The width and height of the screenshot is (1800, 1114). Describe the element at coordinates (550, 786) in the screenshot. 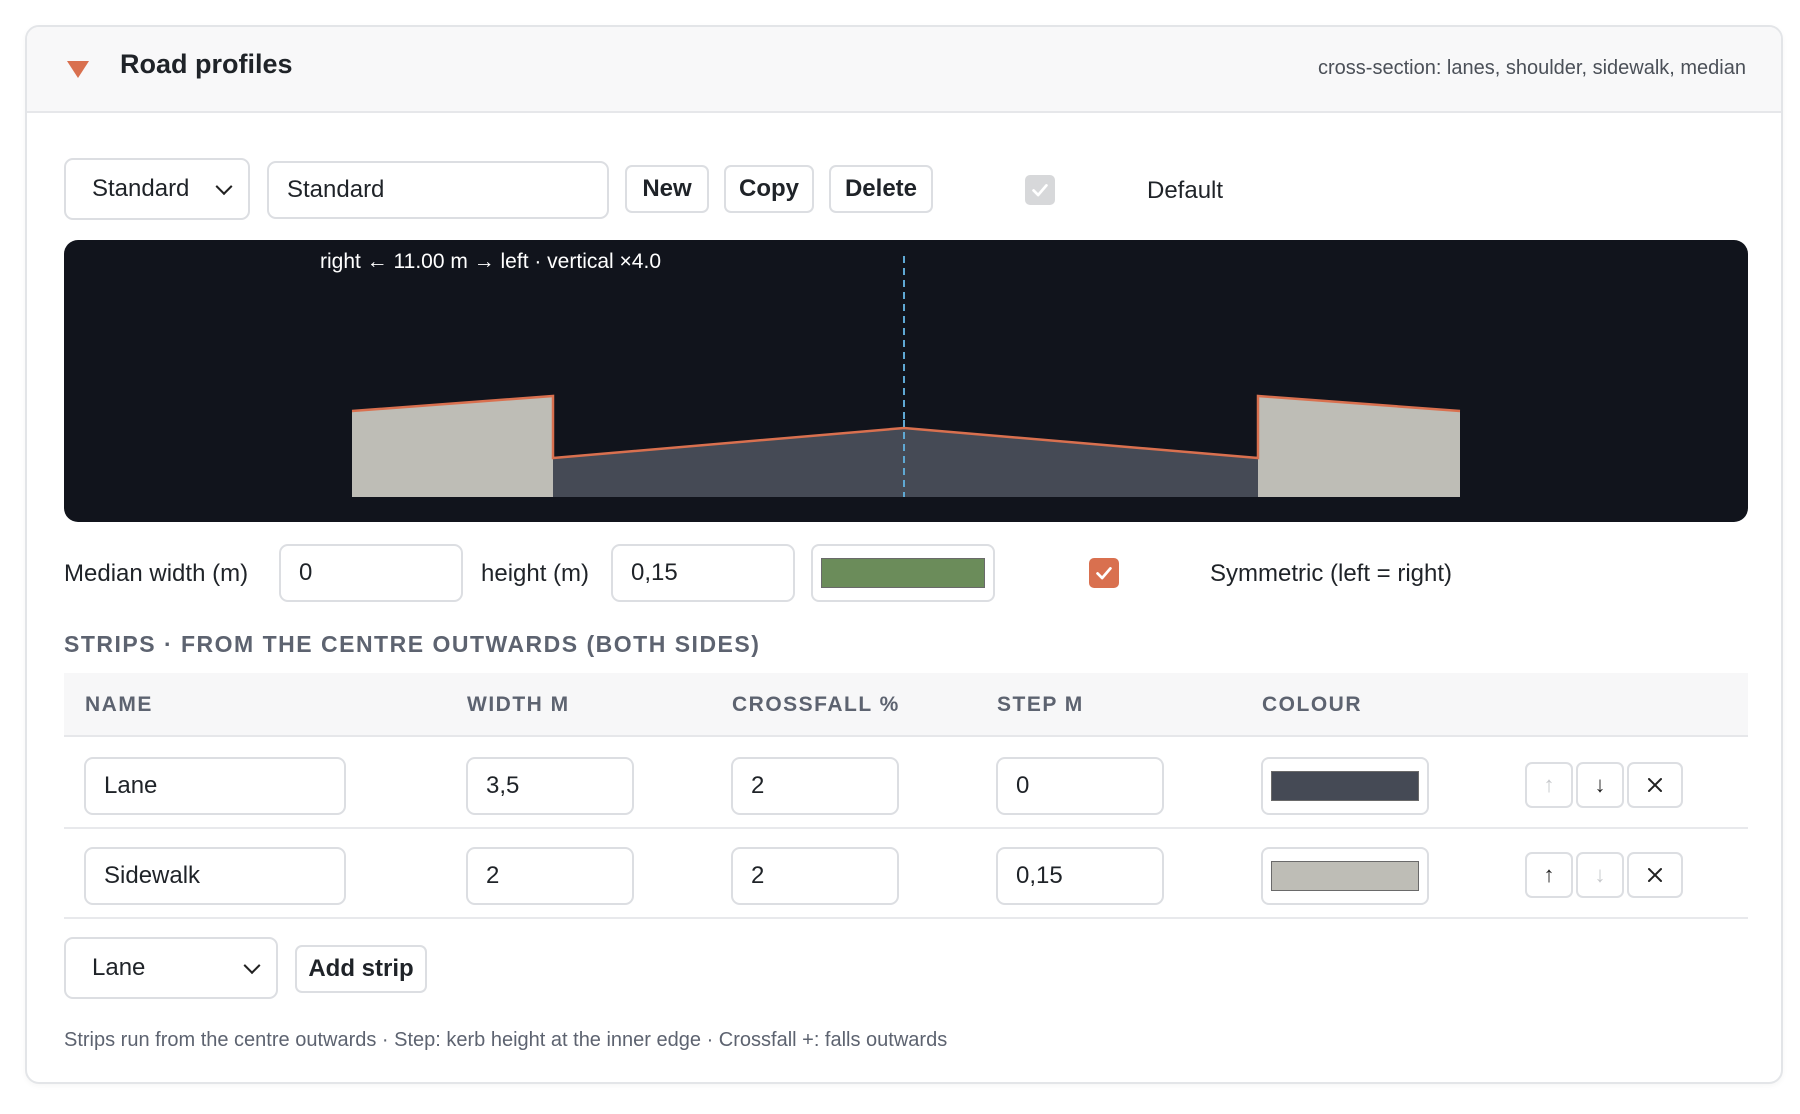

I see `strip-width-input: 3,5` at that location.